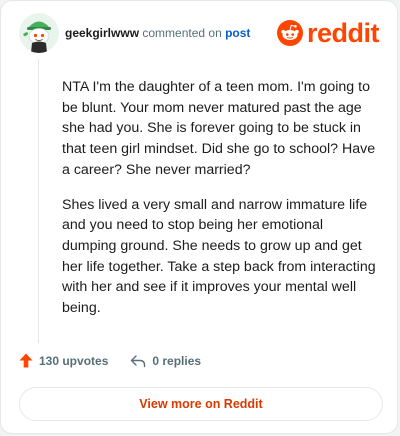 This screenshot has height=436, width=400. What do you see at coordinates (177, 360) in the screenshot?
I see `reply-count: 0 replies` at bounding box center [177, 360].